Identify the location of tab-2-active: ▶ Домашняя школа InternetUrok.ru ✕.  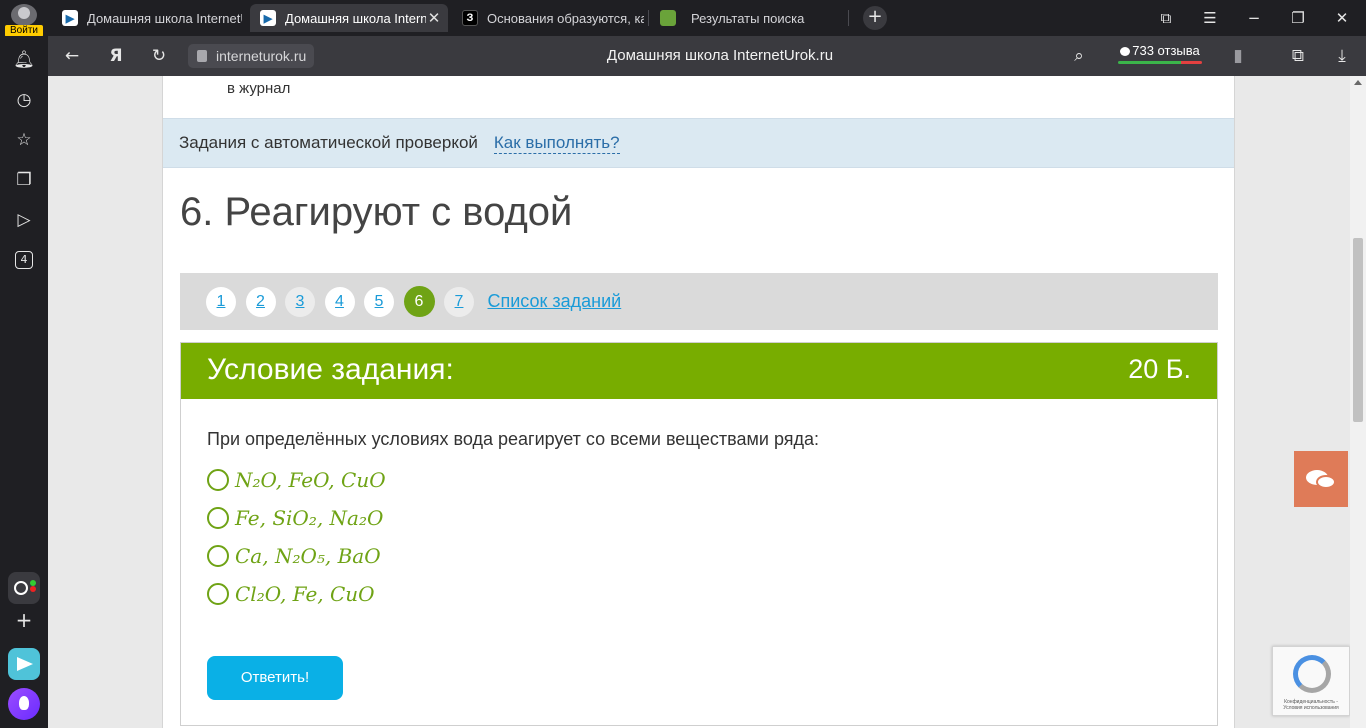
(349, 18).